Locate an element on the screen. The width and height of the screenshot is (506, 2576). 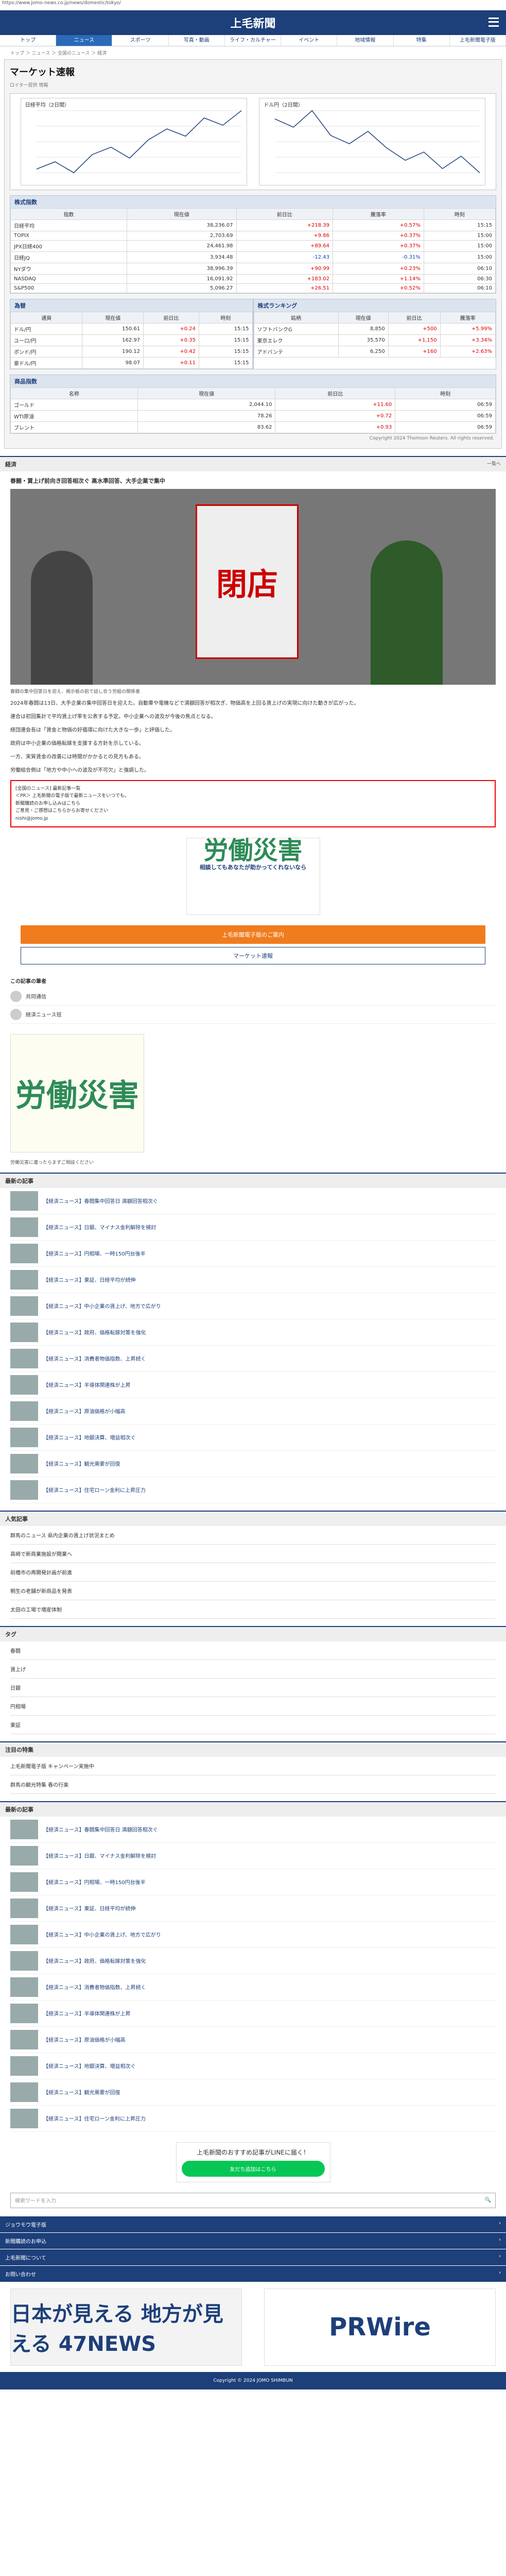
article-paragraph: 政府は中小企業の価格転嫁を支援する方針を示している。 is located at coordinates (77, 744).